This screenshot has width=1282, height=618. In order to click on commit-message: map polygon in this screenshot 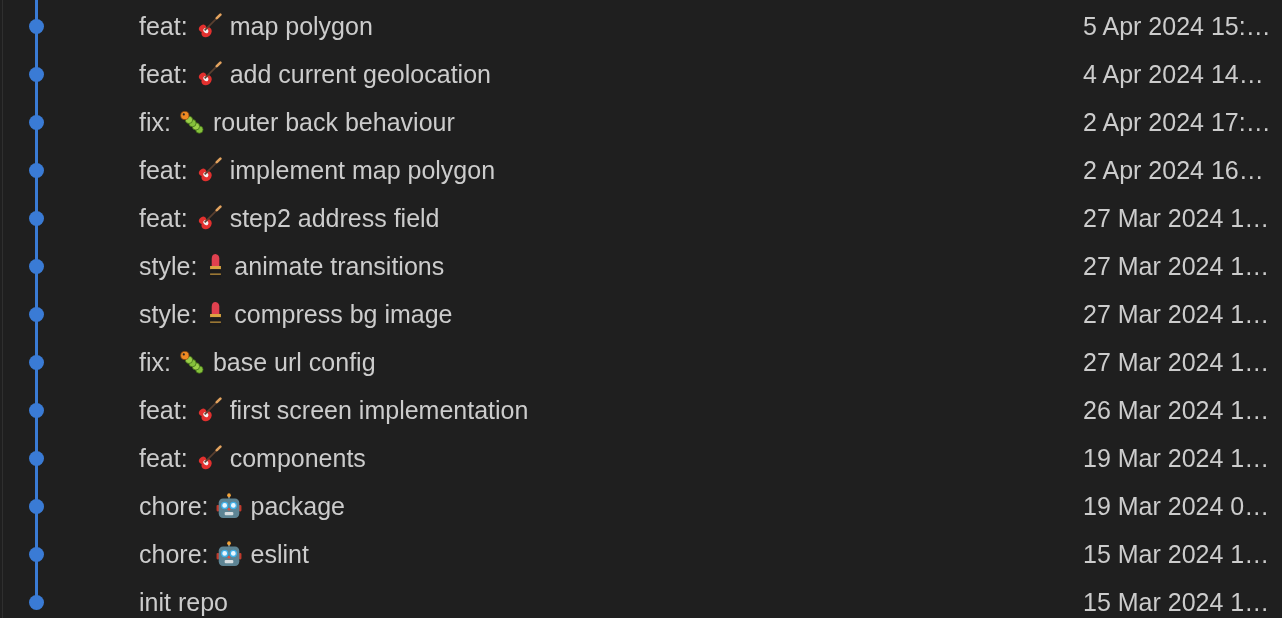, I will do `click(301, 26)`.